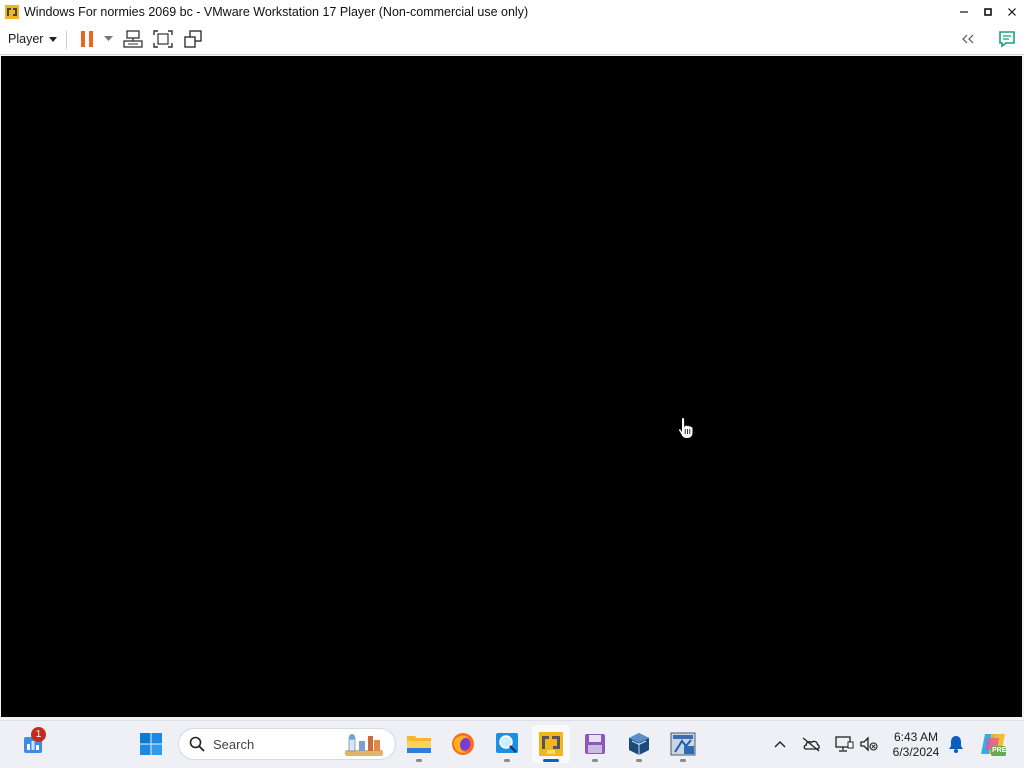 This screenshot has width=1024, height=768. Describe the element at coordinates (38, 734) in the screenshot. I see `widgets-notification-badge: 1` at that location.